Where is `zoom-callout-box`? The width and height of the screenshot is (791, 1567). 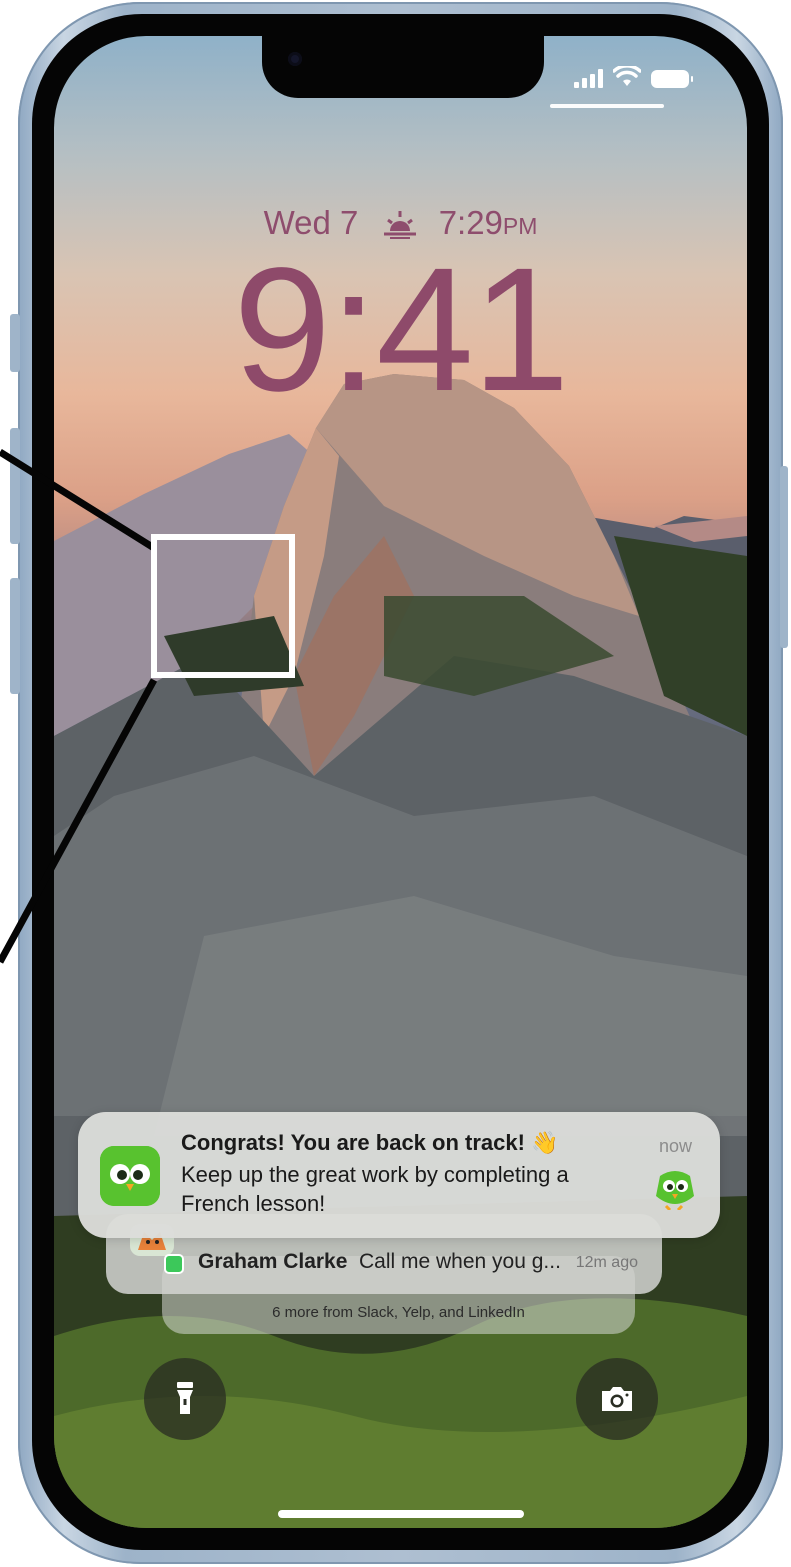 zoom-callout-box is located at coordinates (223, 606).